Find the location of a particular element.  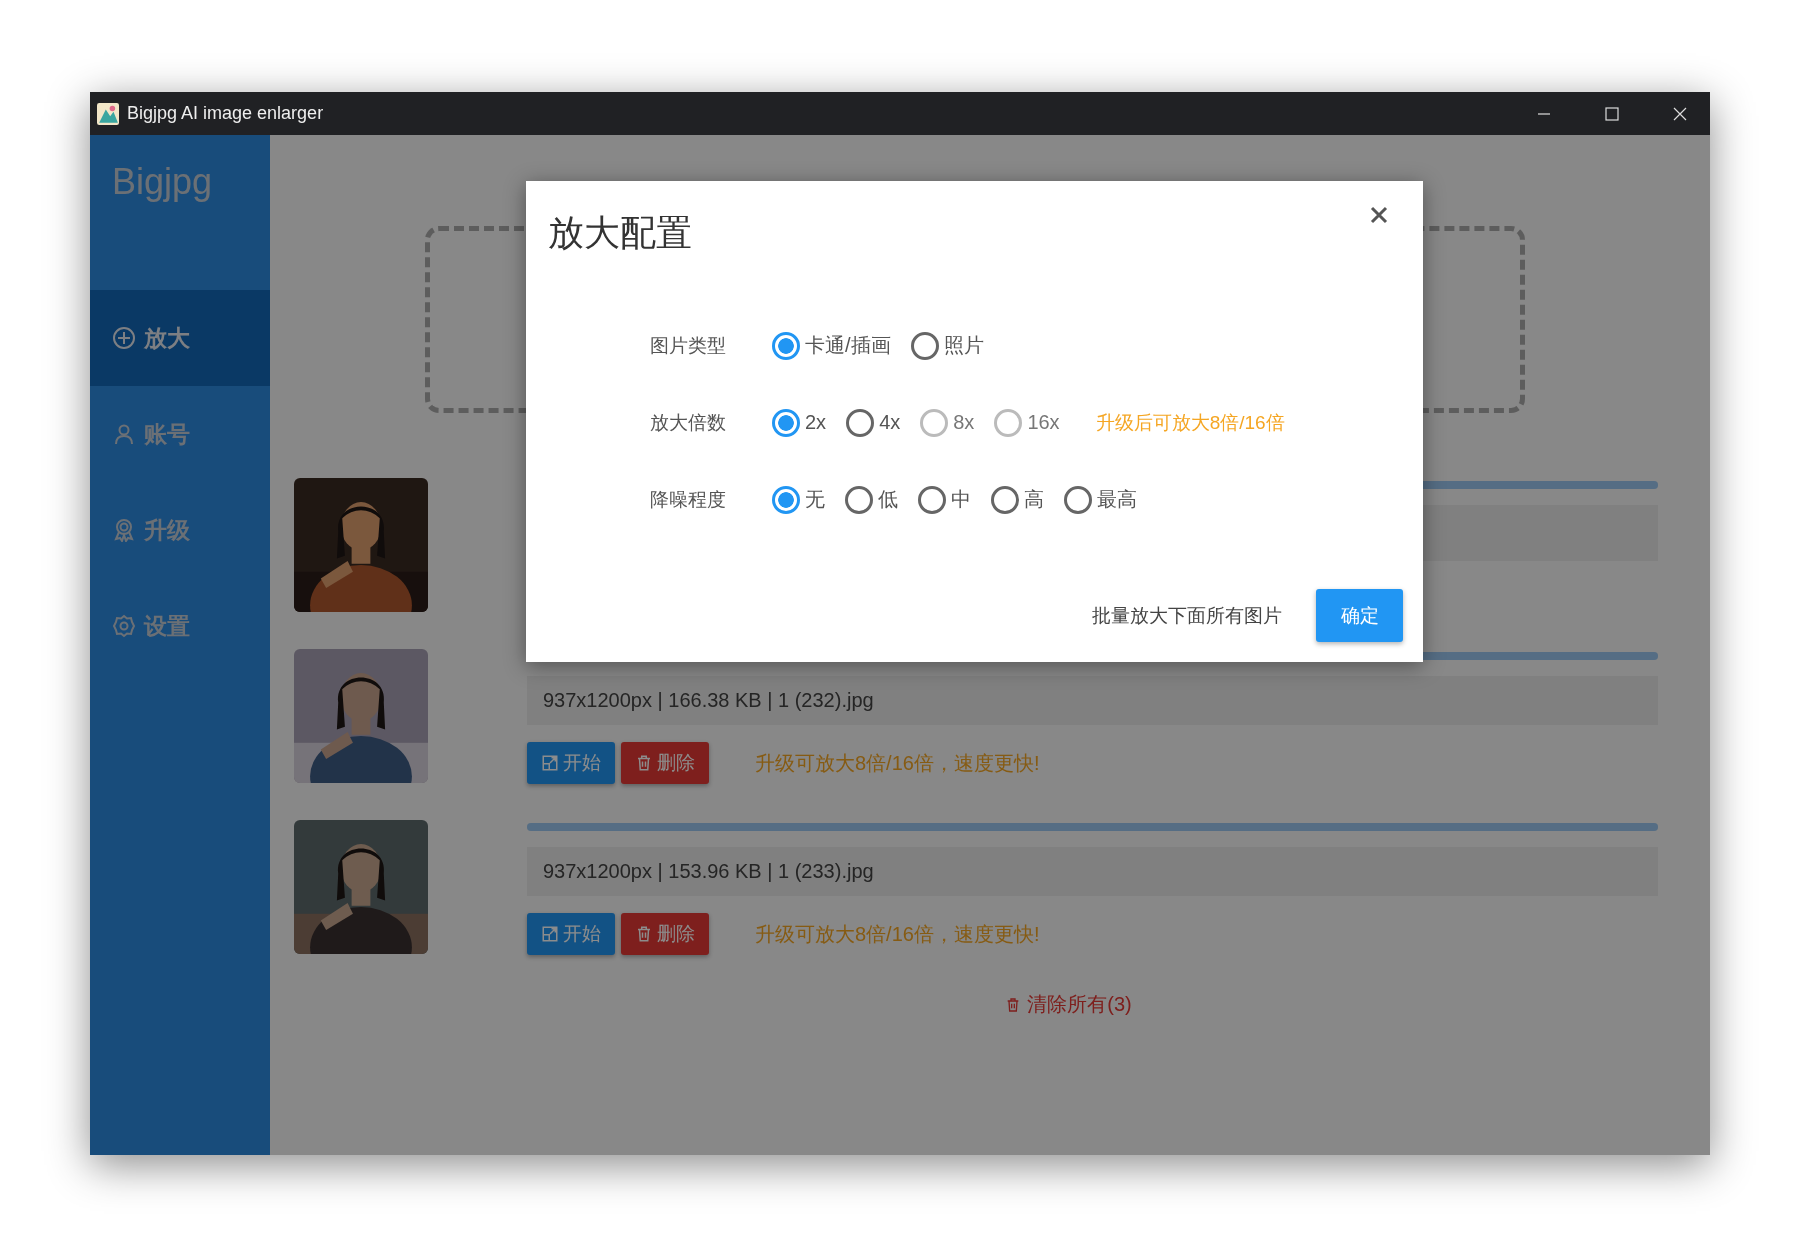

award-icon is located at coordinates (124, 530).